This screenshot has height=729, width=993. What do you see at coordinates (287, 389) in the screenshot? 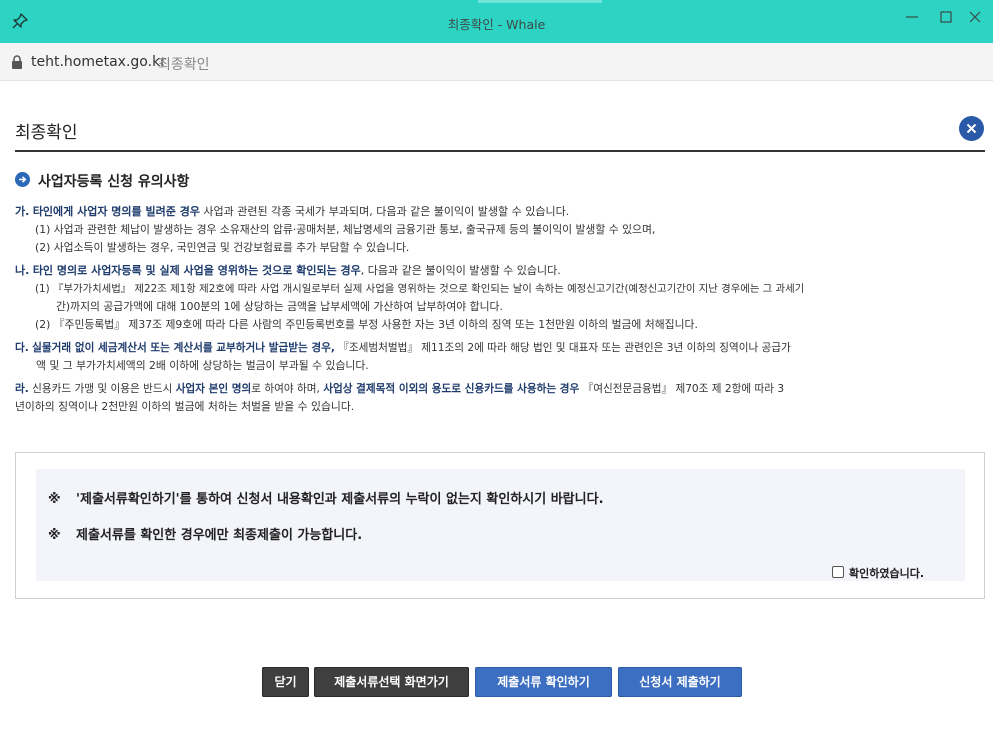
I see `notice-text: 로 하여야 하며,` at bounding box center [287, 389].